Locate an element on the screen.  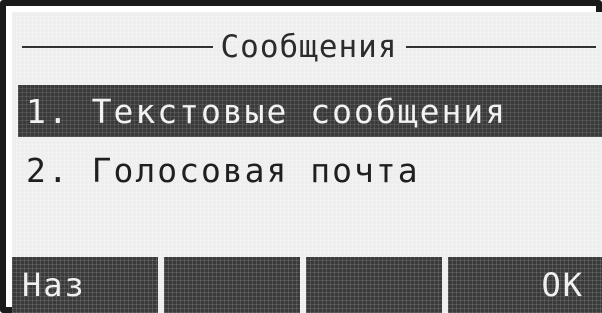
screen-title: Сообщения is located at coordinates (309, 47).